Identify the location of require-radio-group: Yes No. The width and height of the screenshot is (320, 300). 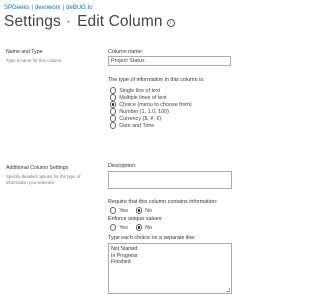
(131, 210).